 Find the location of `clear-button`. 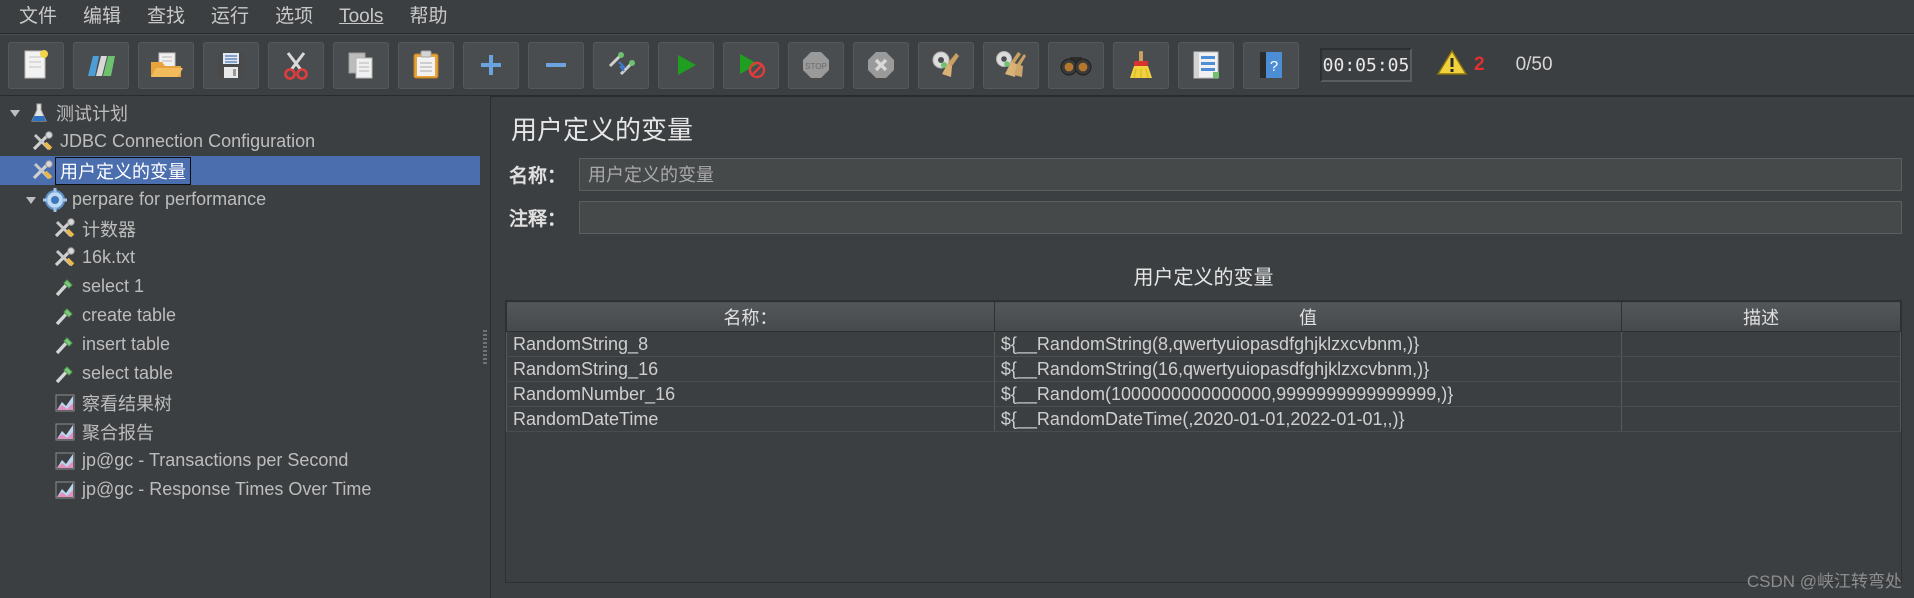

clear-button is located at coordinates (946, 65).